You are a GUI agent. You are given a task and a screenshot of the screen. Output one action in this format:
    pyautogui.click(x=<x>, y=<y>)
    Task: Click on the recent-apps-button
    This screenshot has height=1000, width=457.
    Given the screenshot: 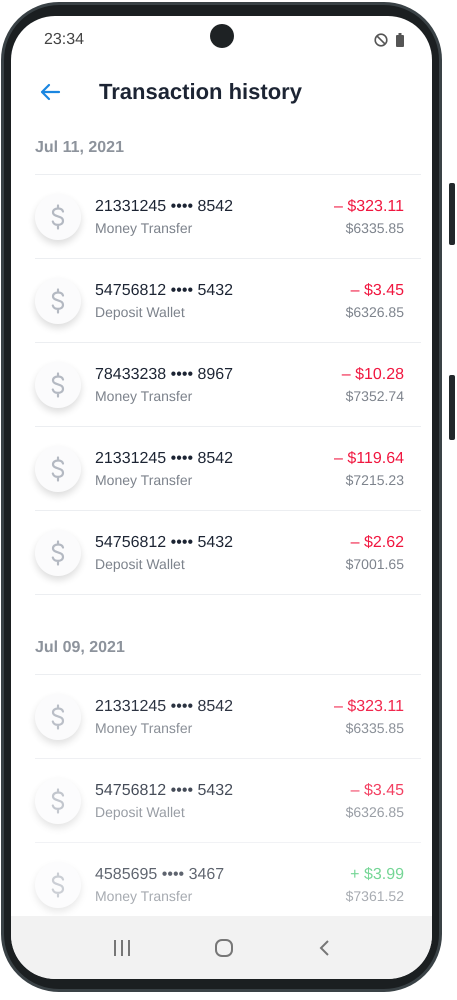 What is the action you would take?
    pyautogui.click(x=122, y=947)
    